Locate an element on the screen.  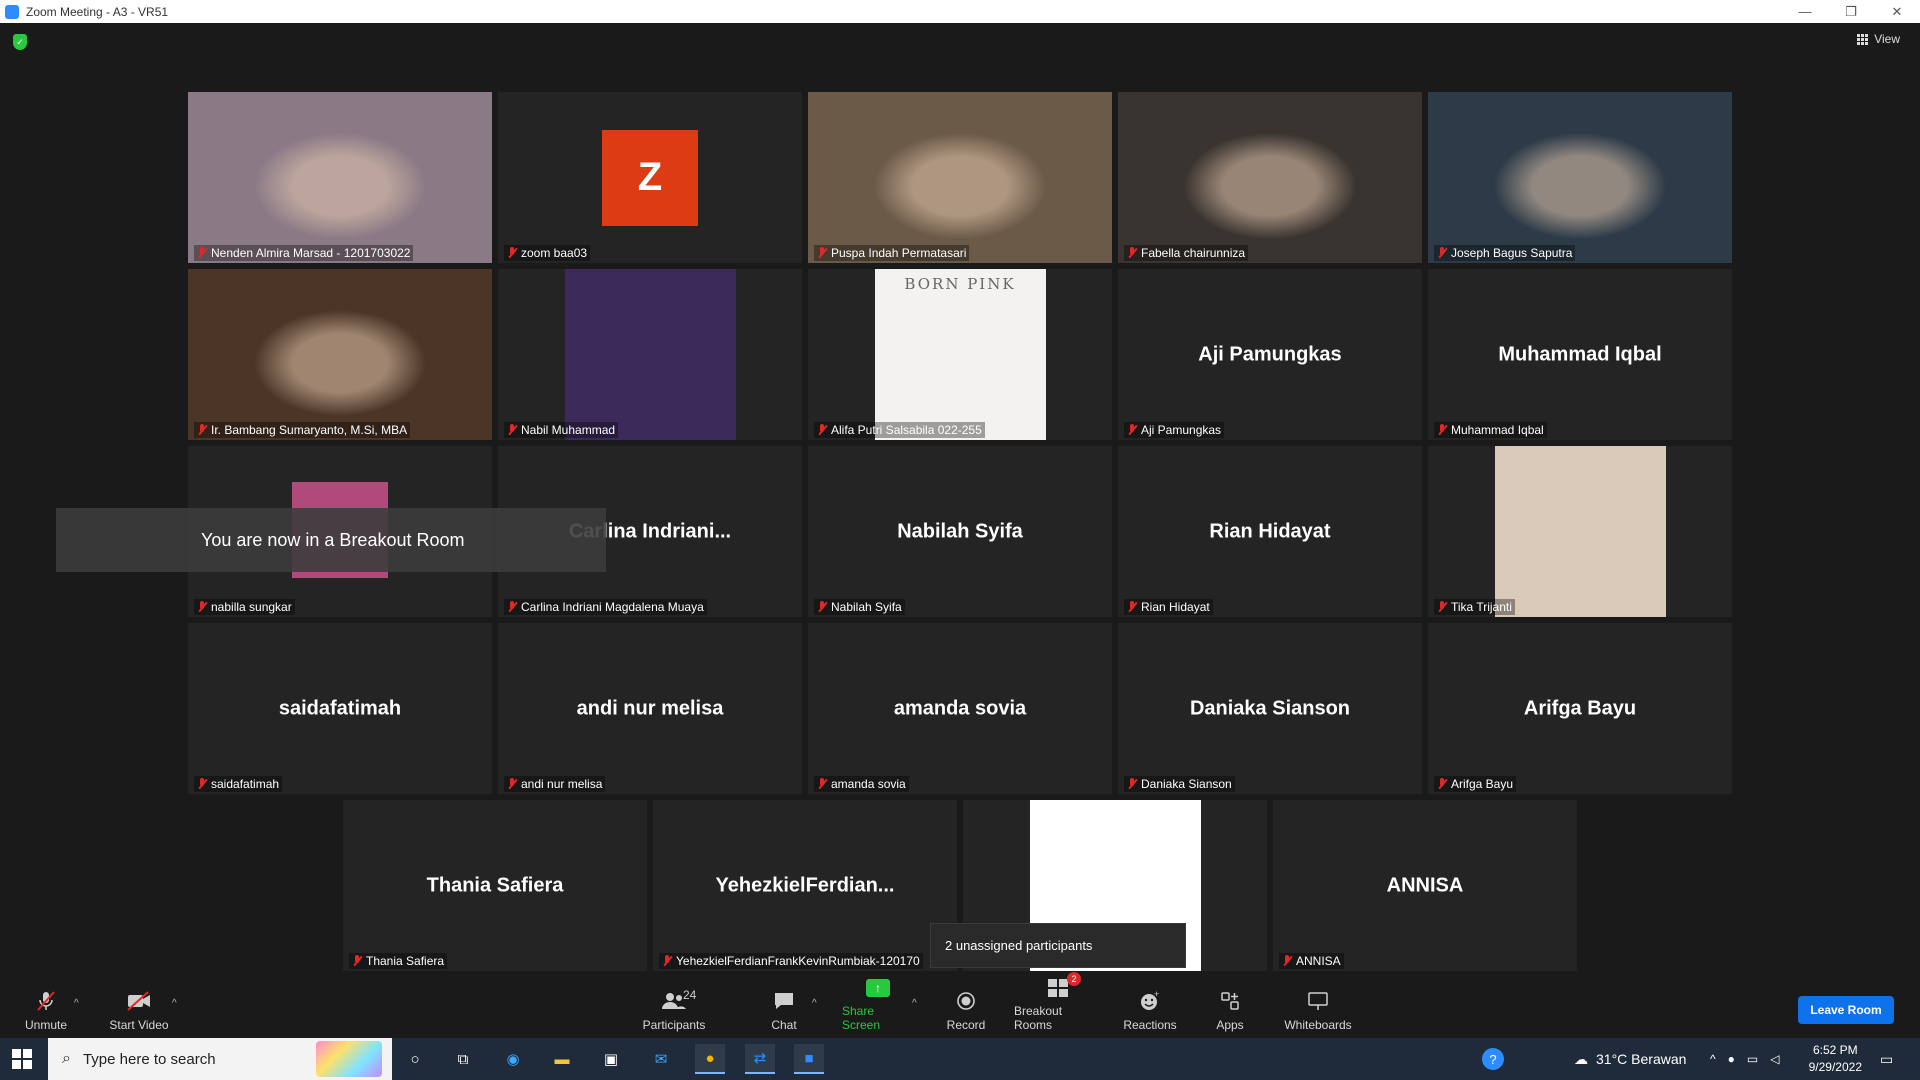
participant-tile: Aji Pamungkas Aji Pamungkas is located at coordinates (1270, 354).